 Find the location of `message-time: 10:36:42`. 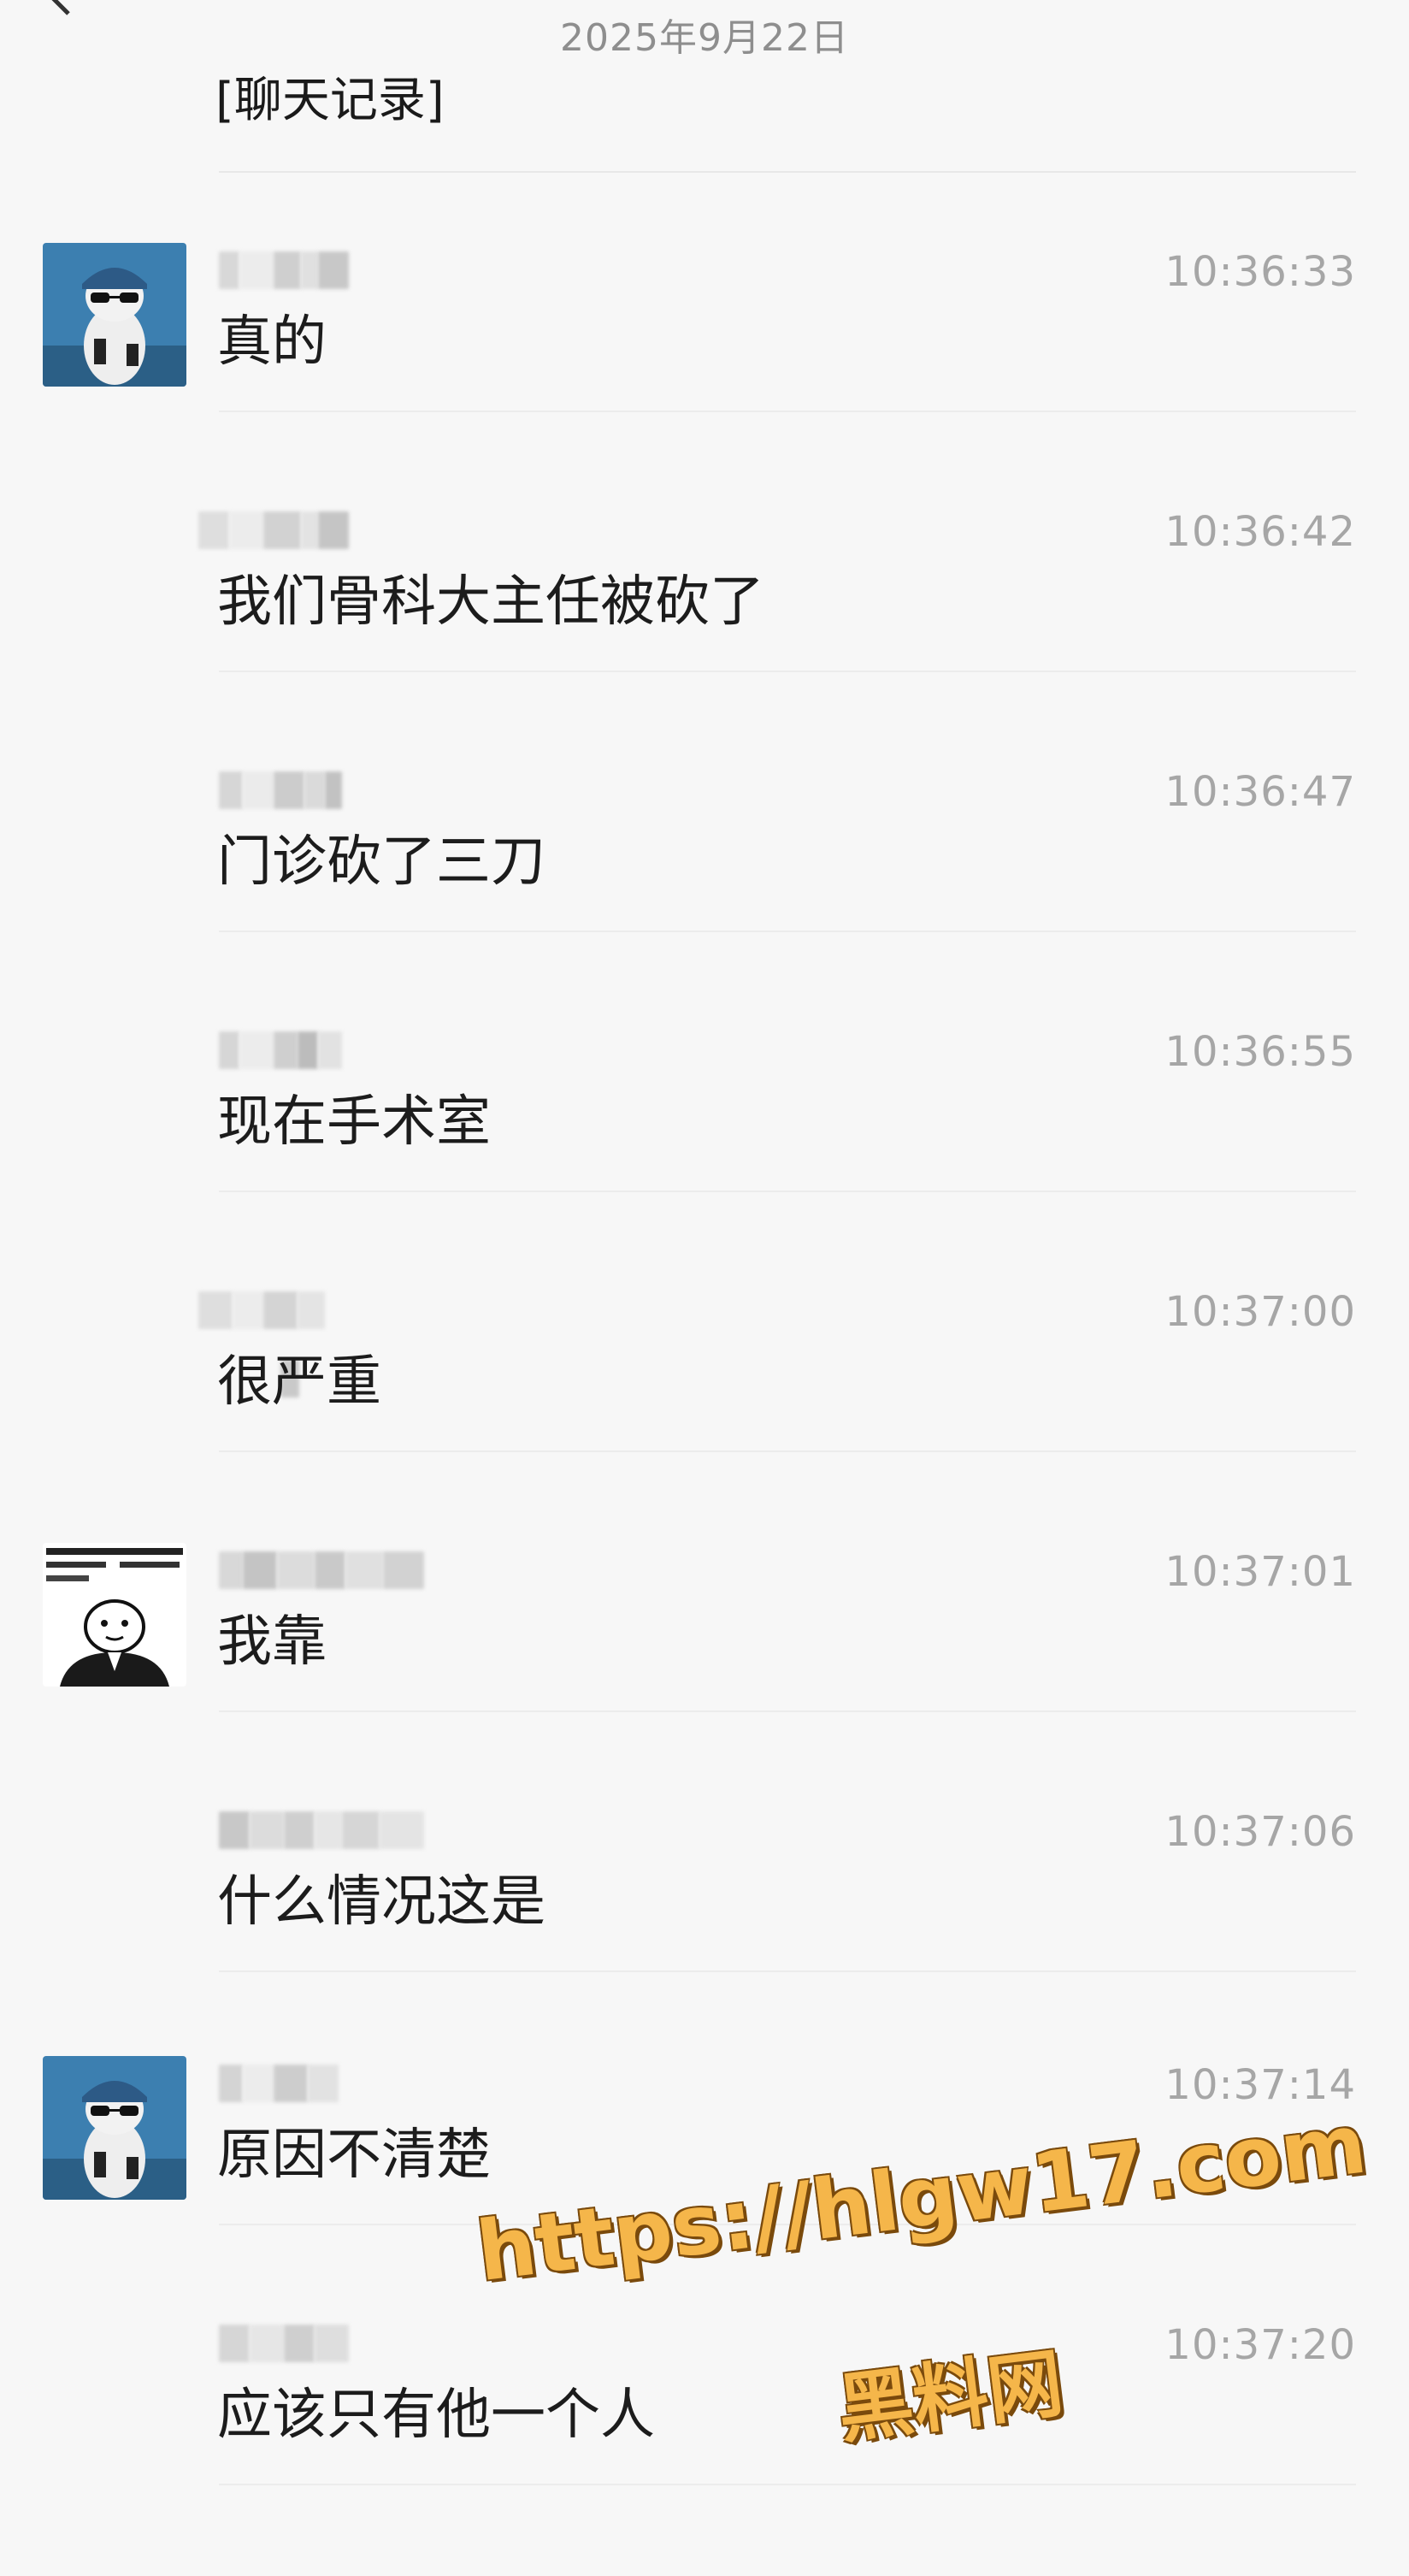

message-time: 10:36:42 is located at coordinates (1260, 532).